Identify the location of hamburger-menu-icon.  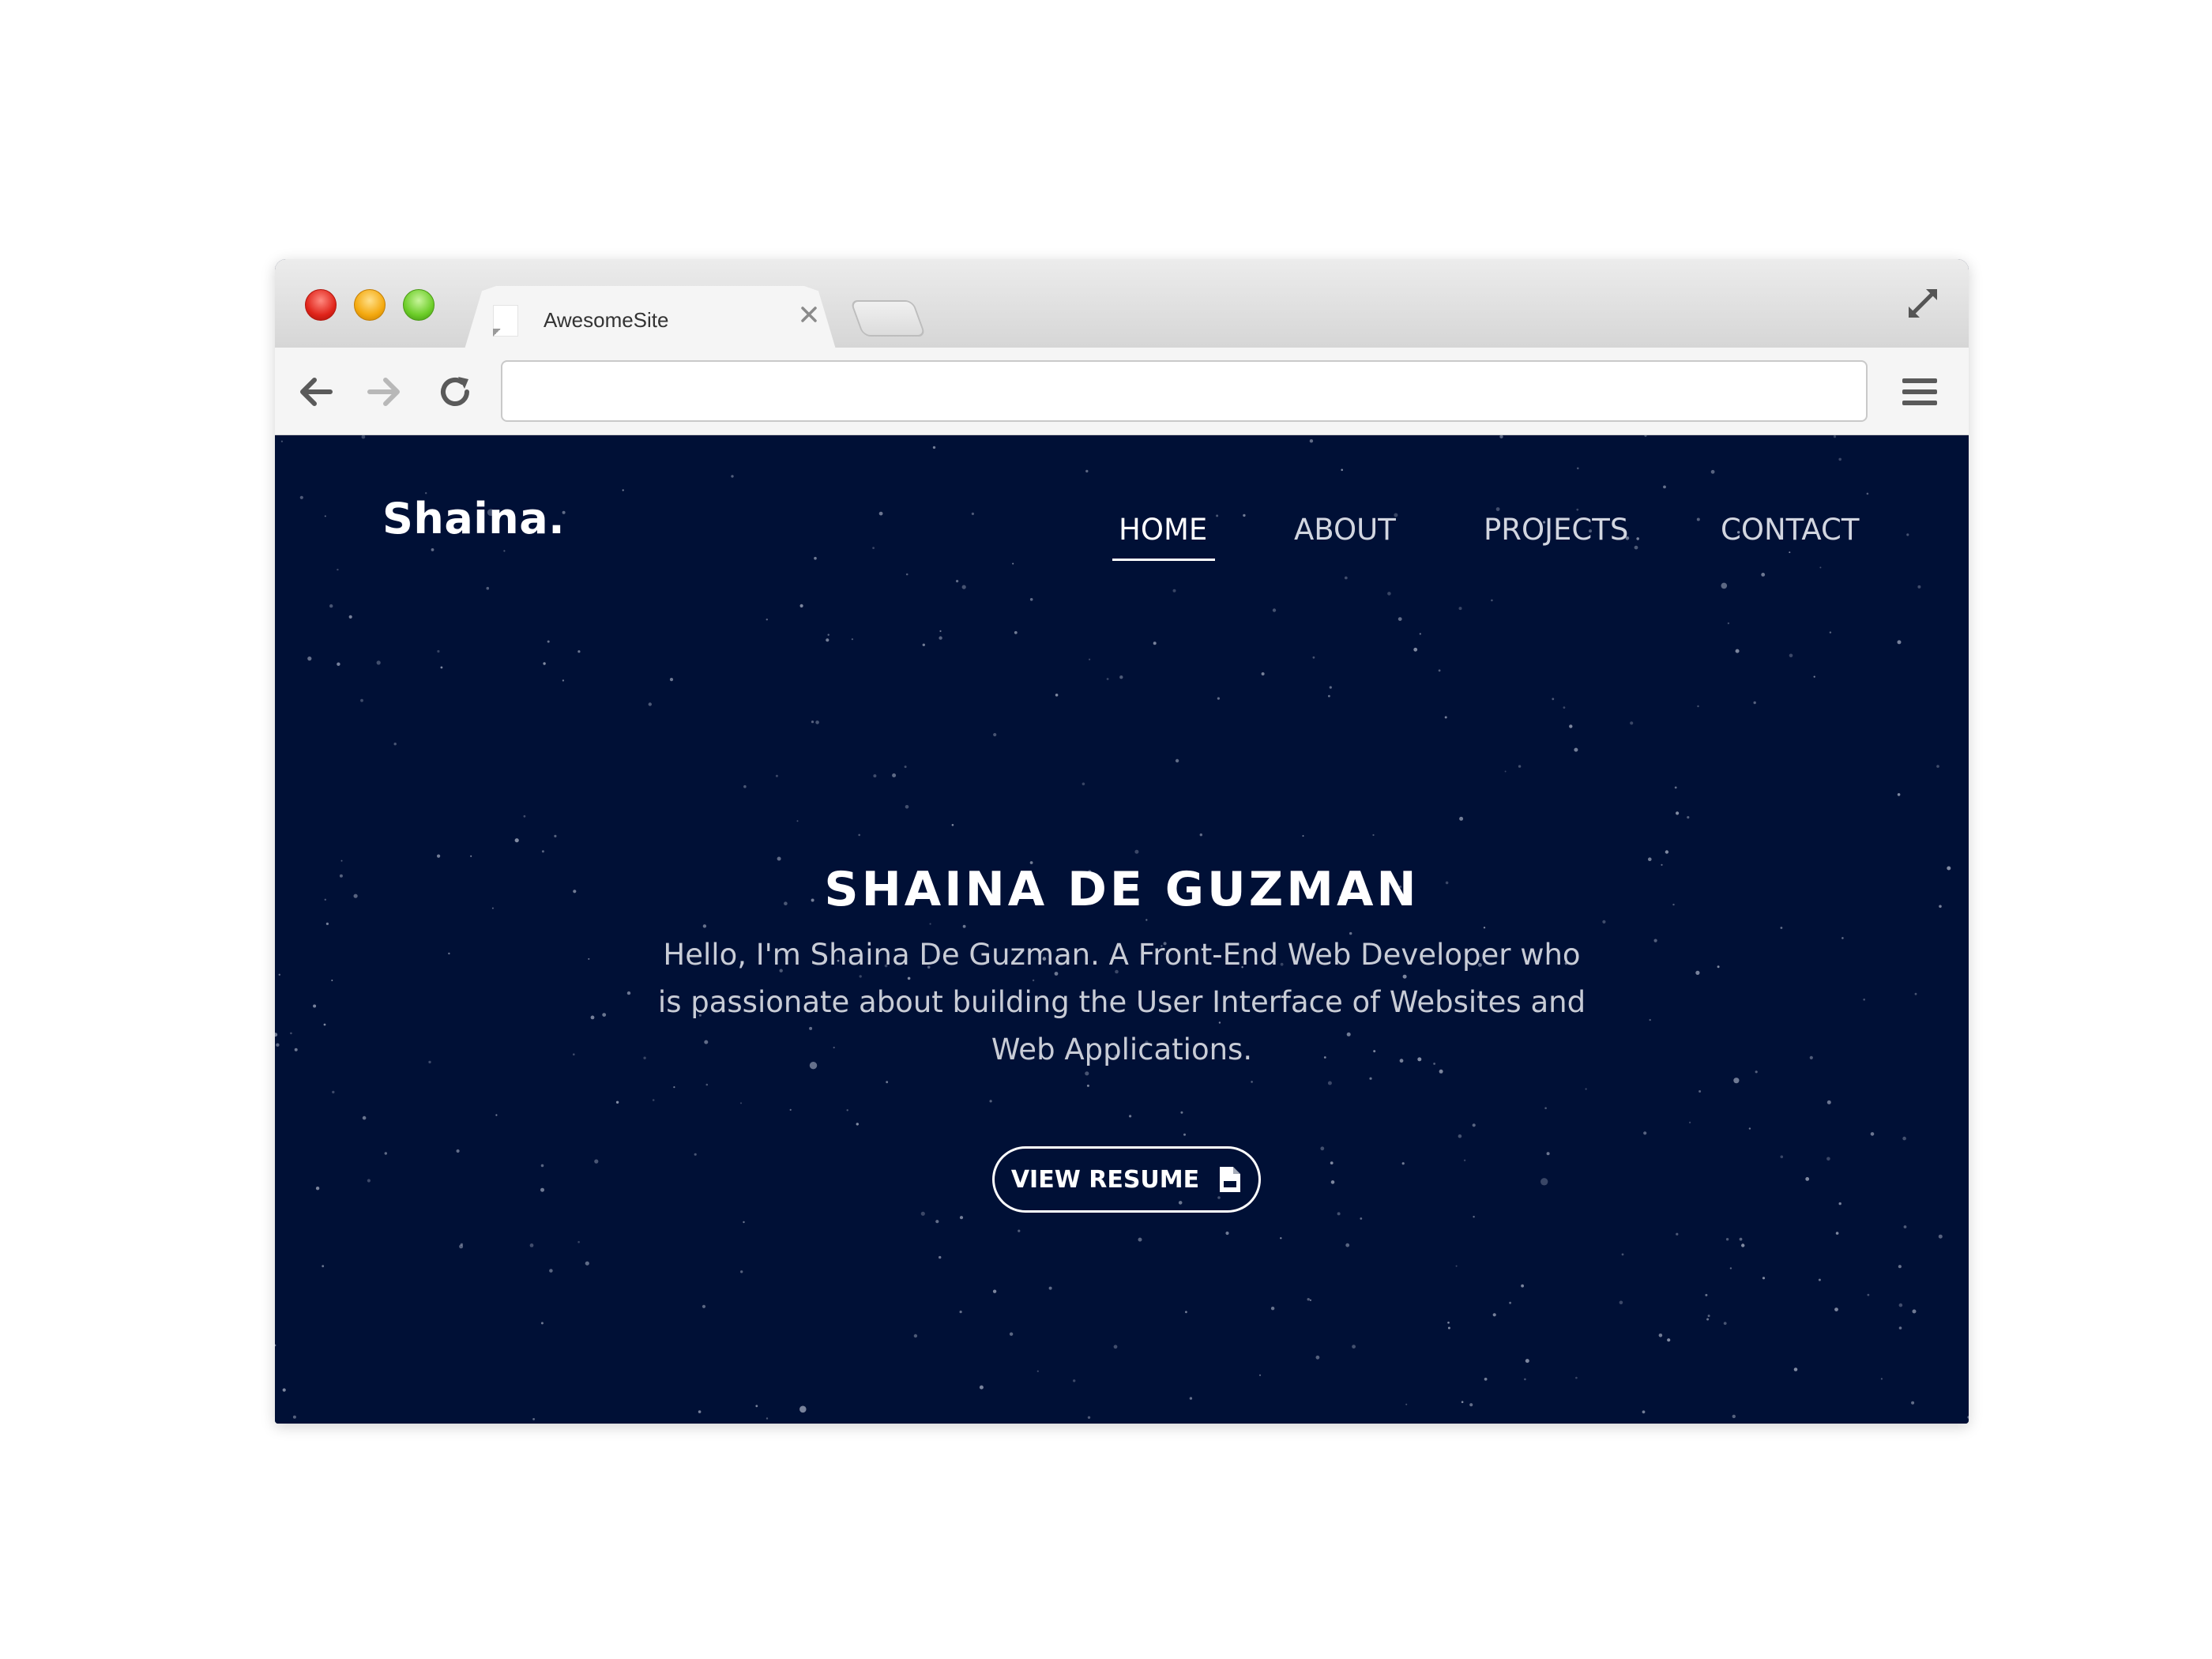
(1919, 392).